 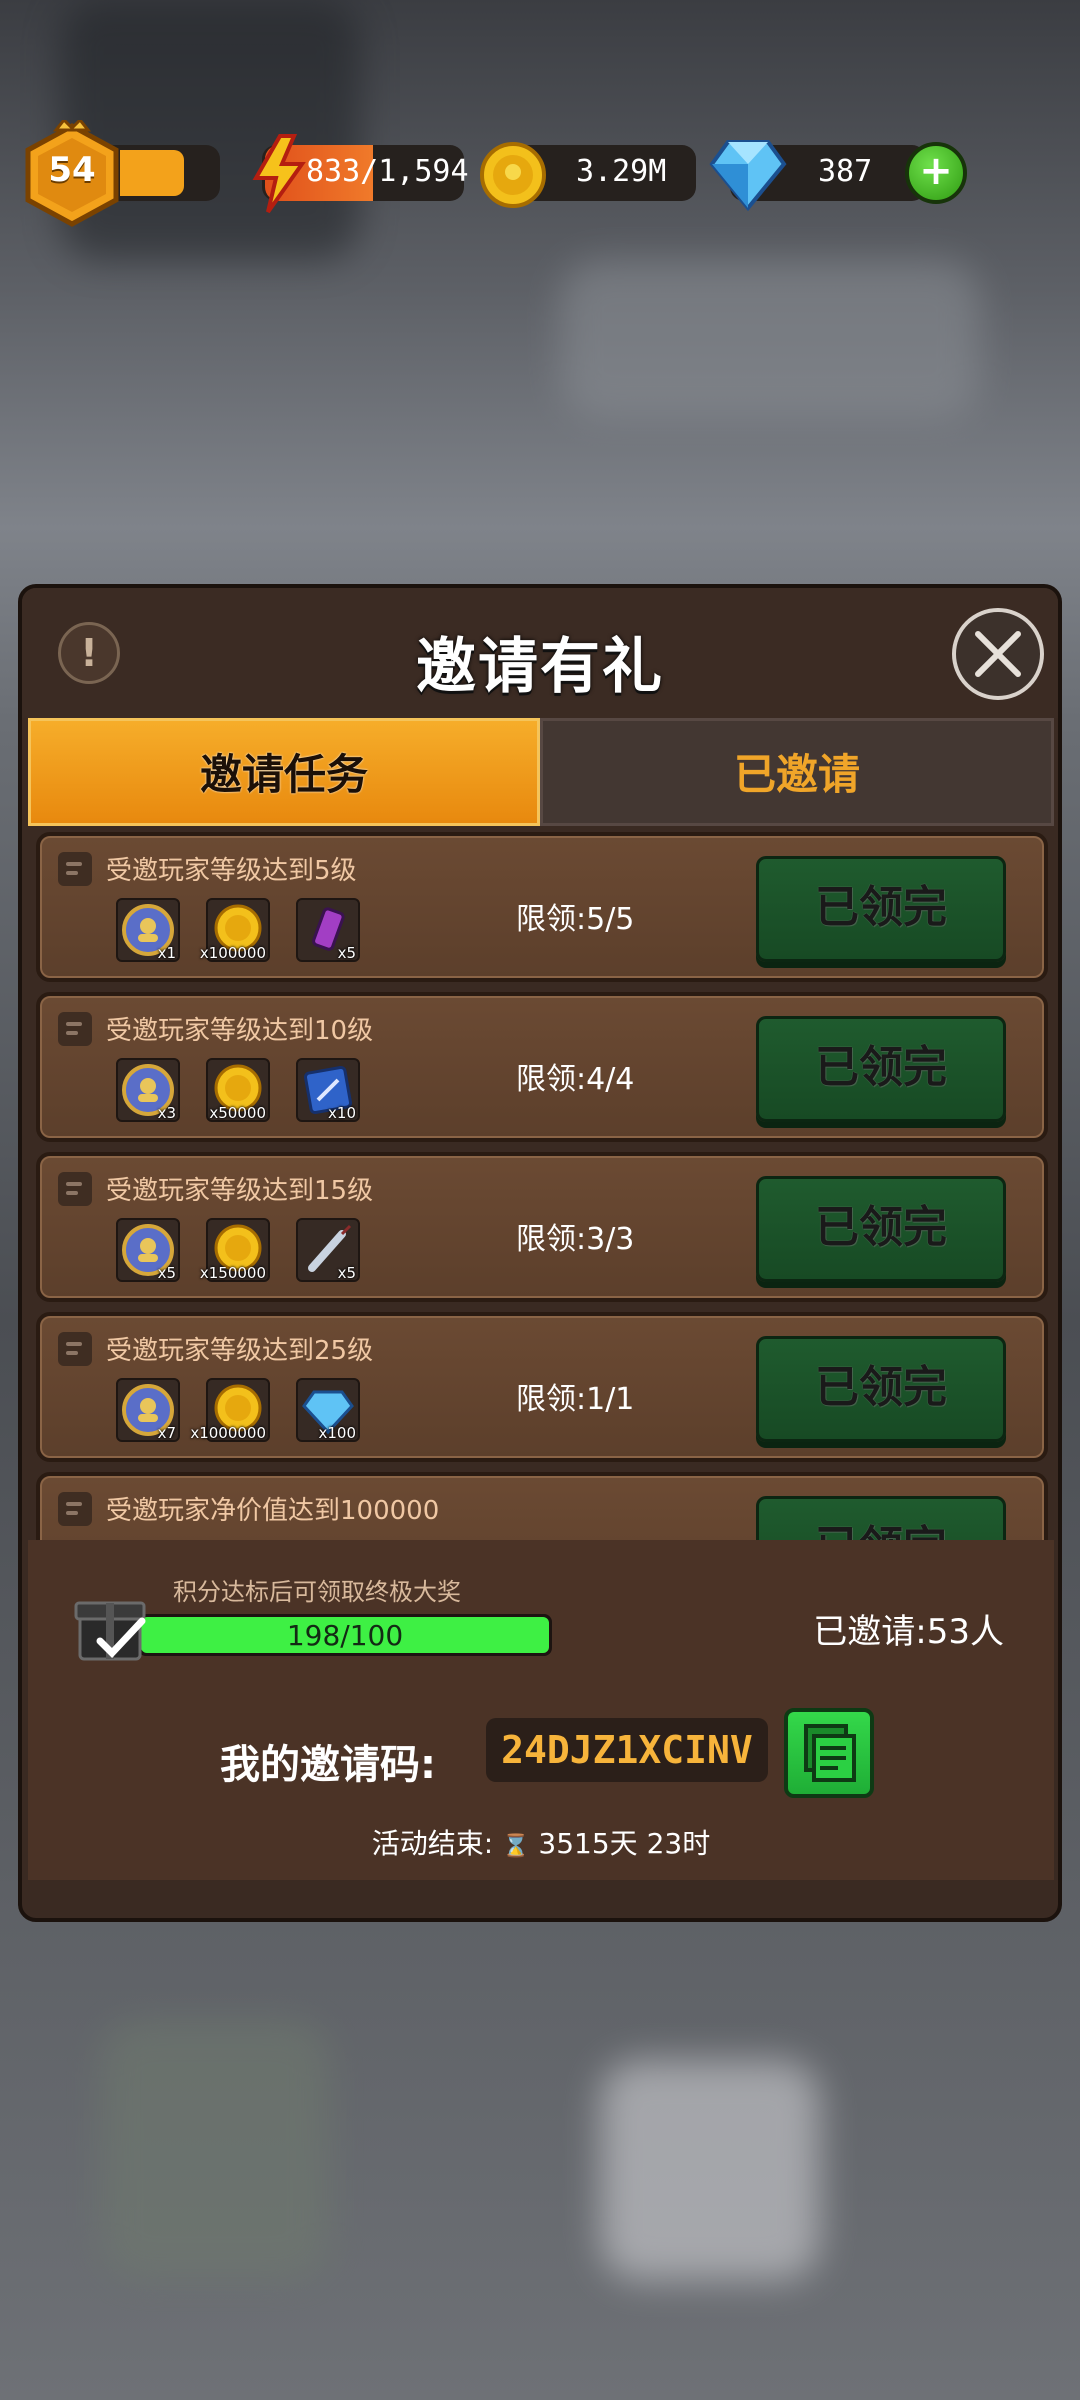 What do you see at coordinates (152, 173) in the screenshot?
I see `xp-progress-fill` at bounding box center [152, 173].